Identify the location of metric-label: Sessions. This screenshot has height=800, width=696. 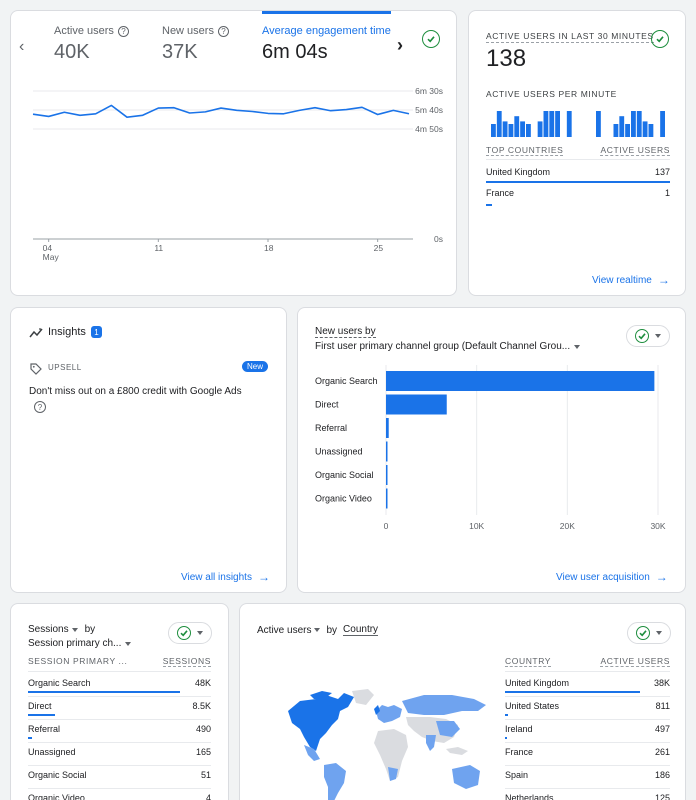
(48, 629).